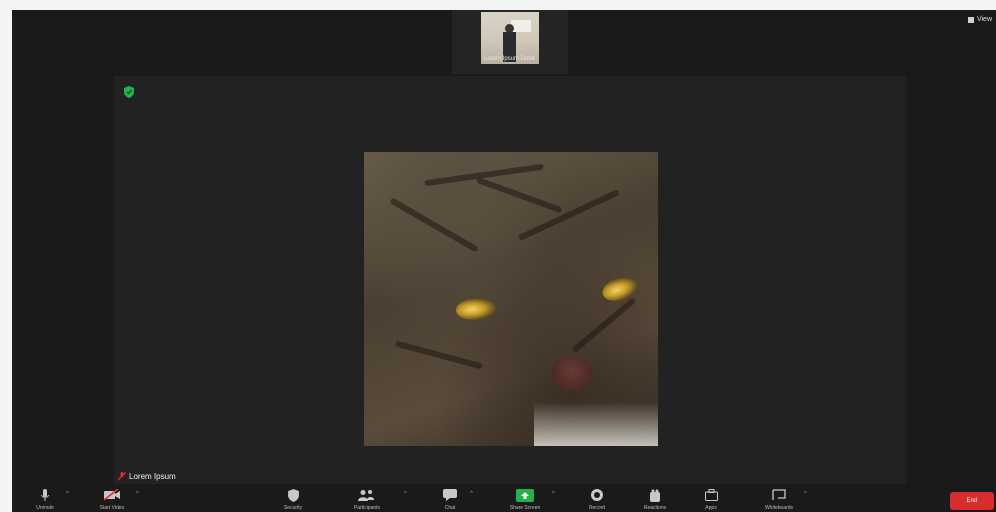 The height and width of the screenshot is (512, 996). What do you see at coordinates (45, 508) in the screenshot?
I see `unmute-label: Unmute` at bounding box center [45, 508].